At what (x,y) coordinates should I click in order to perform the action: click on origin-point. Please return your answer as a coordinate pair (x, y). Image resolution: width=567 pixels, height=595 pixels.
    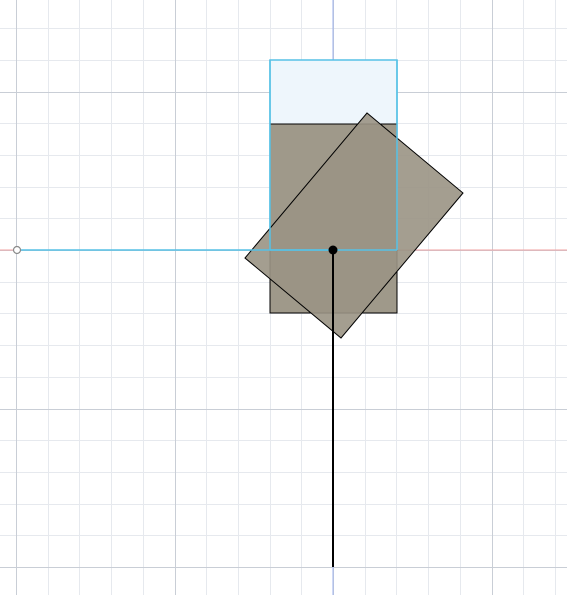
    Looking at the image, I should click on (333, 250).